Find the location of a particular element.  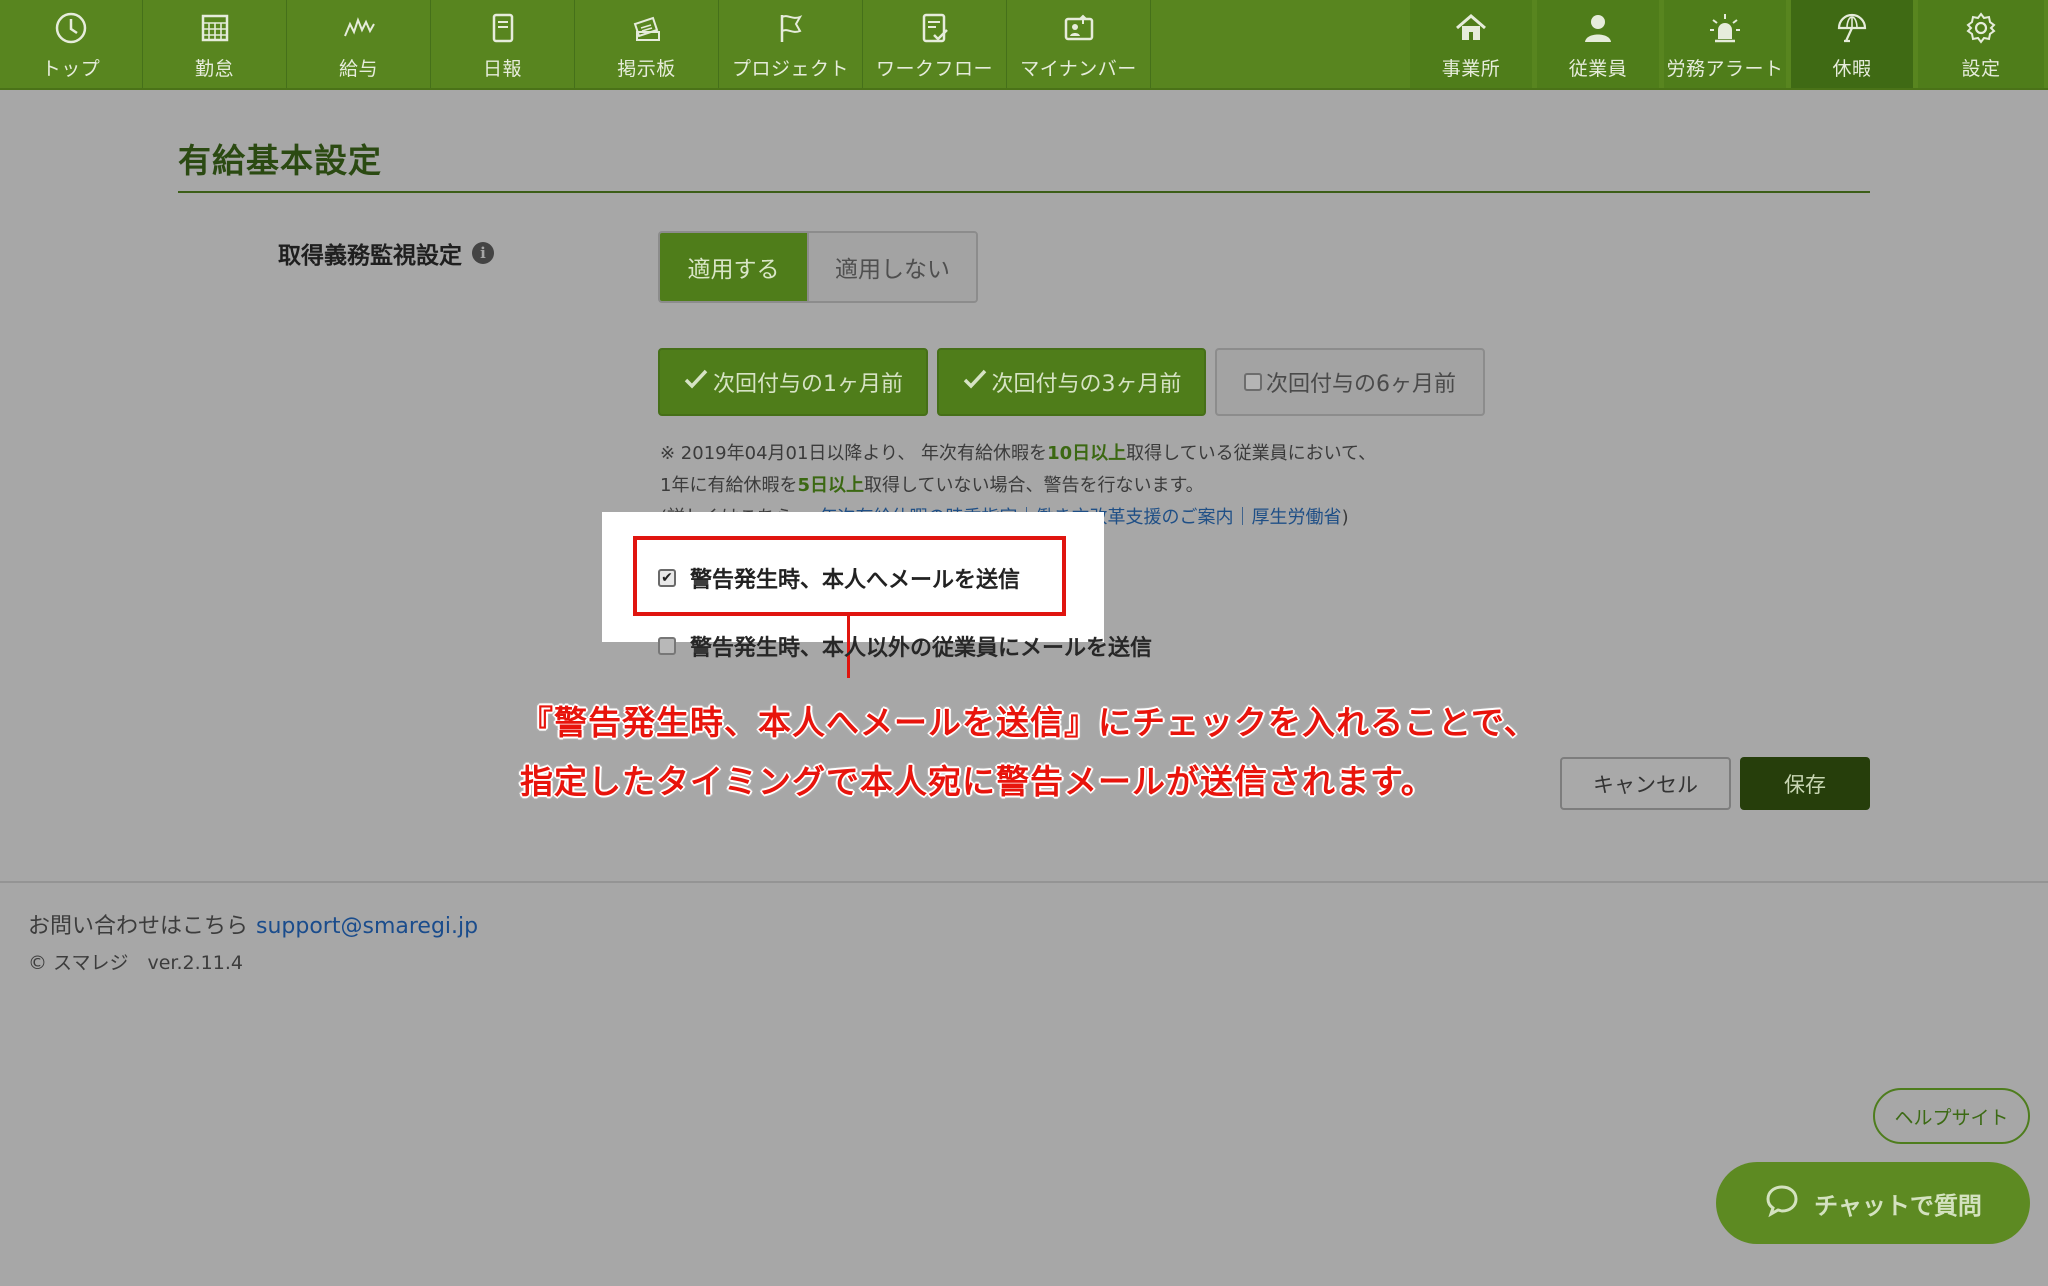

nav-item-top: トップ is located at coordinates (71, 44).